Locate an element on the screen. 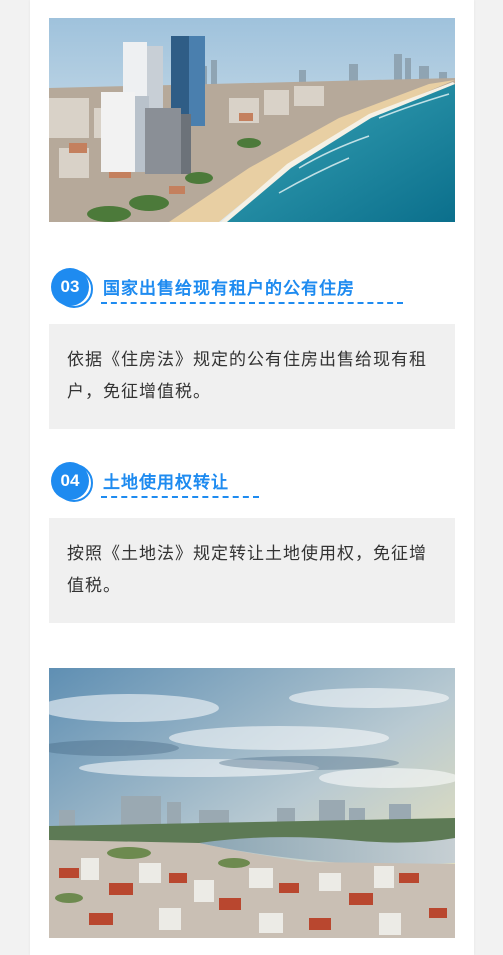  section-header-04: 04 土地使用权转让 is located at coordinates (179, 483).